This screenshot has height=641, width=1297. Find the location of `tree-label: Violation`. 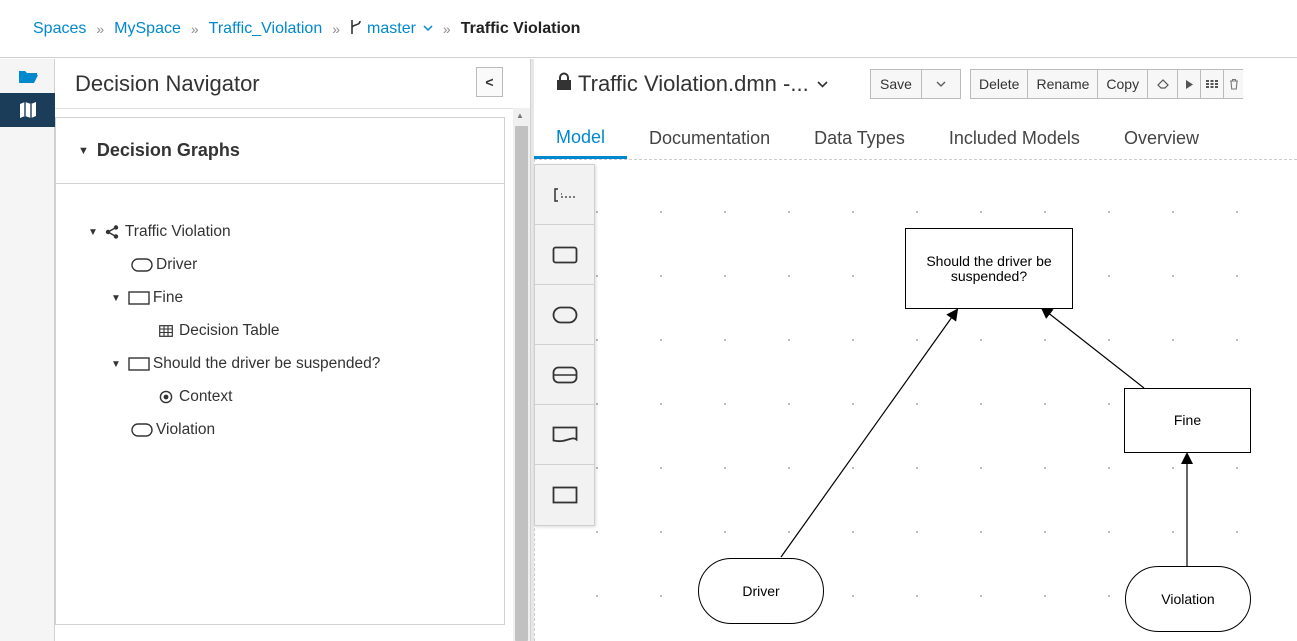

tree-label: Violation is located at coordinates (186, 429).